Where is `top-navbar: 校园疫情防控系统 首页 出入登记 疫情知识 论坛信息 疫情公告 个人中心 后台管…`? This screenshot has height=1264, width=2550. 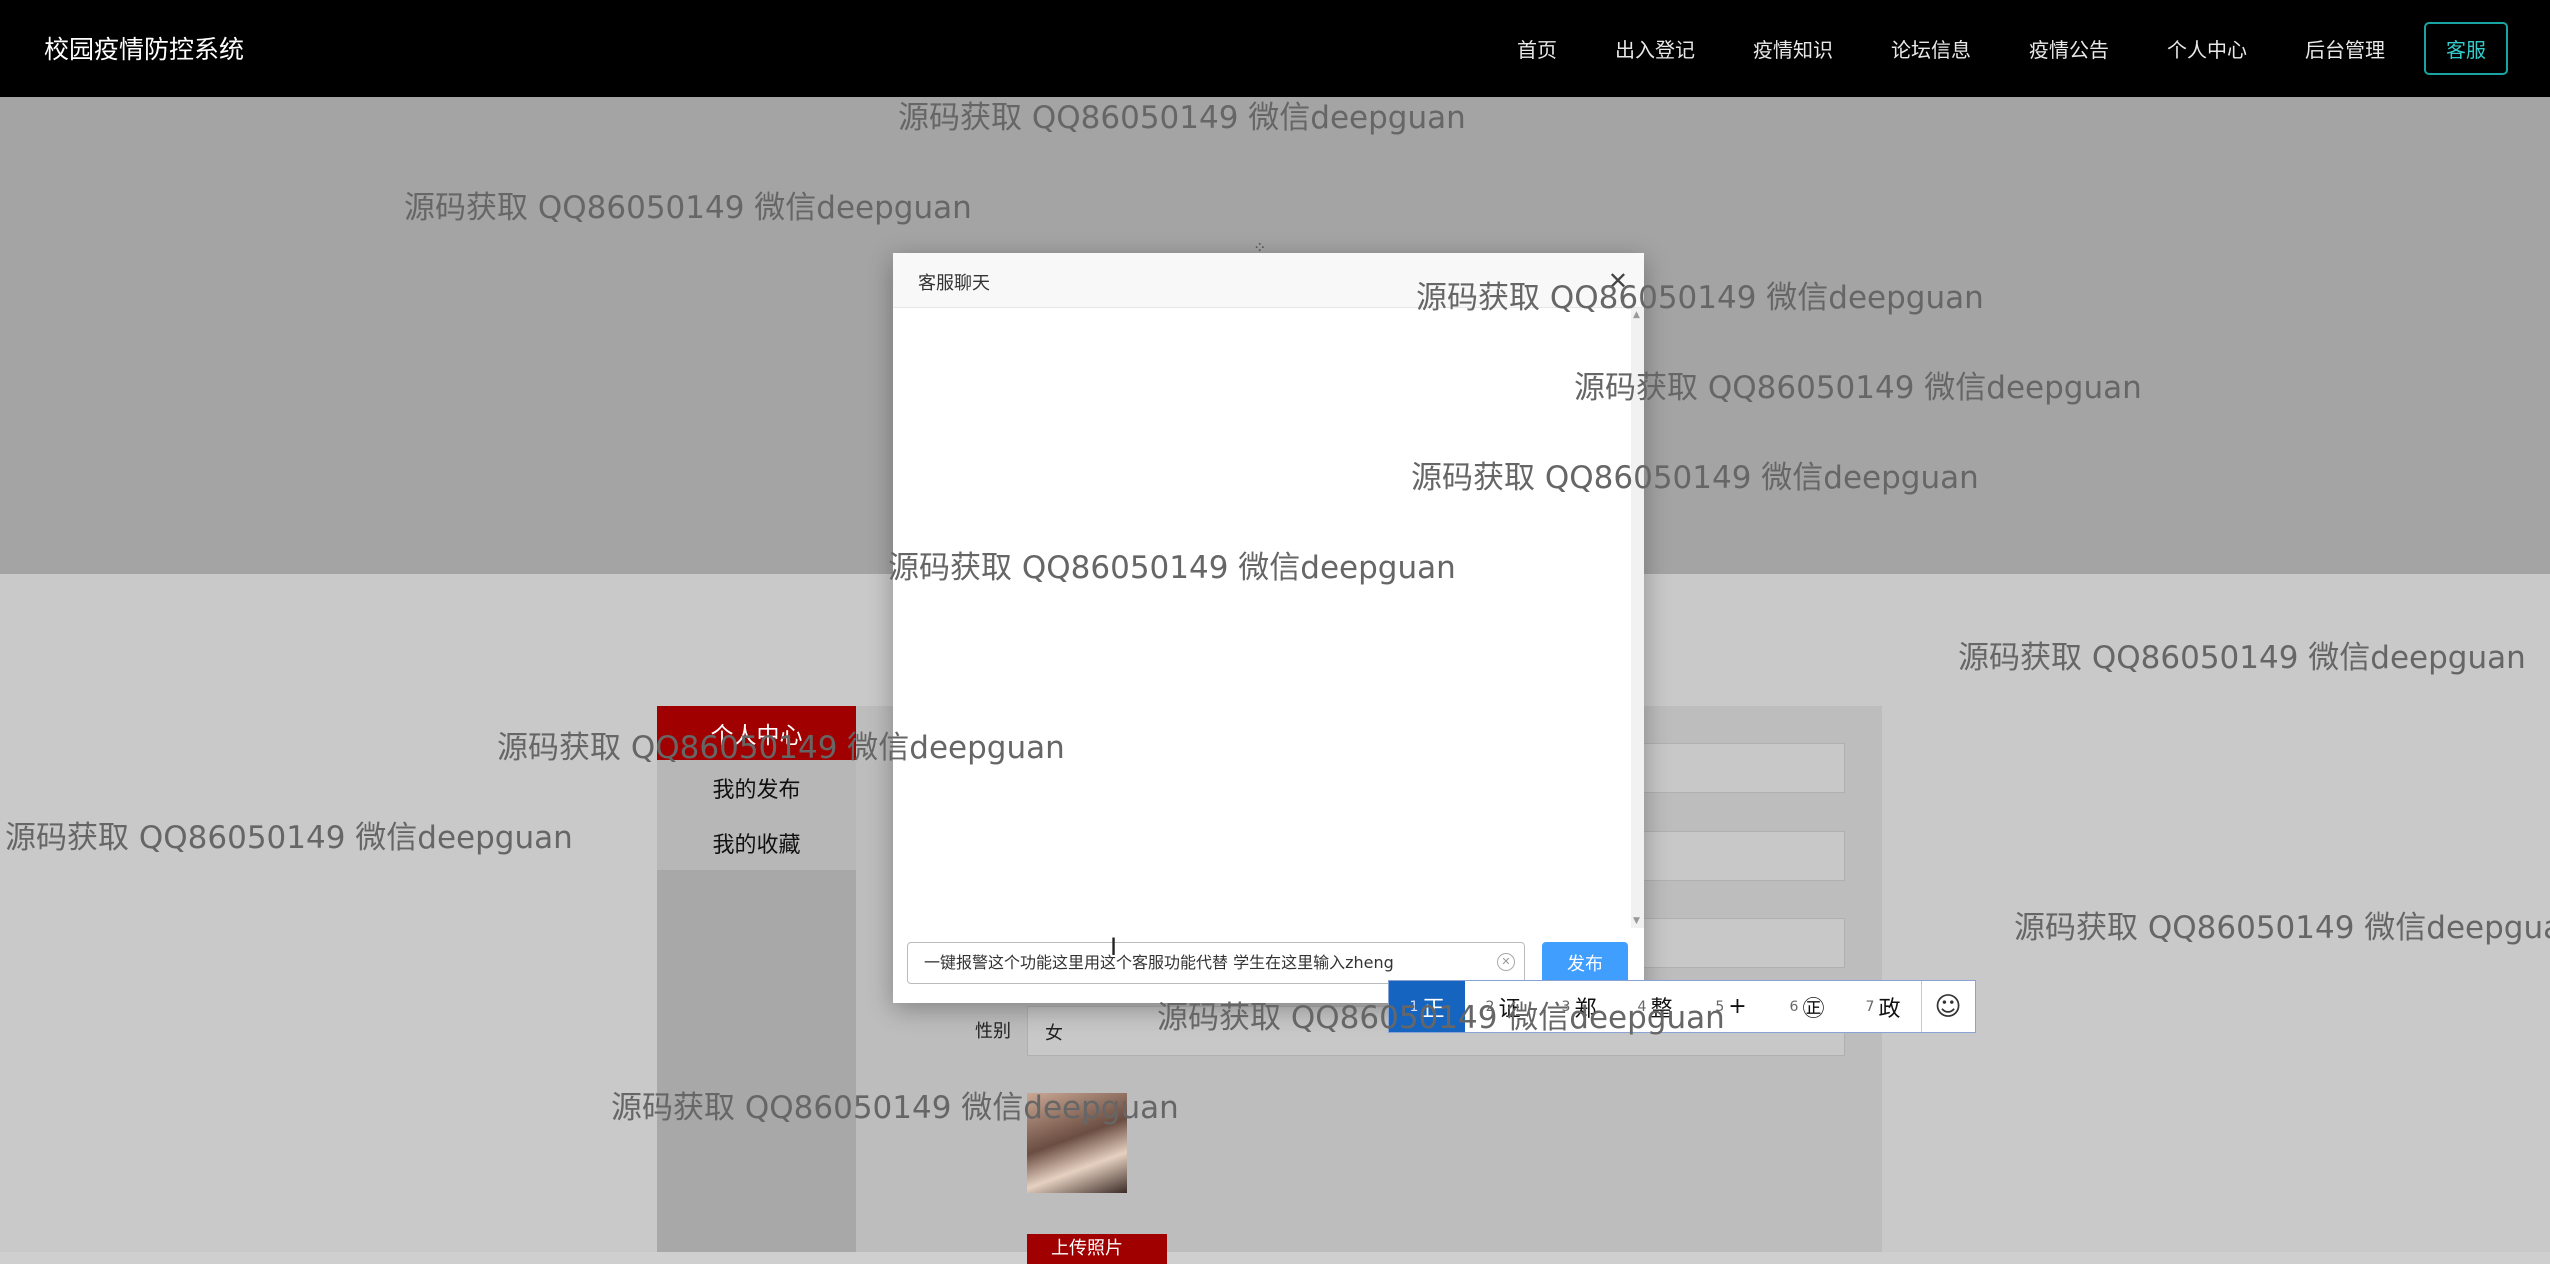
top-navbar: 校园疫情防控系统 首页 出入登记 疫情知识 论坛信息 疫情公告 个人中心 后台管… is located at coordinates (1275, 48).